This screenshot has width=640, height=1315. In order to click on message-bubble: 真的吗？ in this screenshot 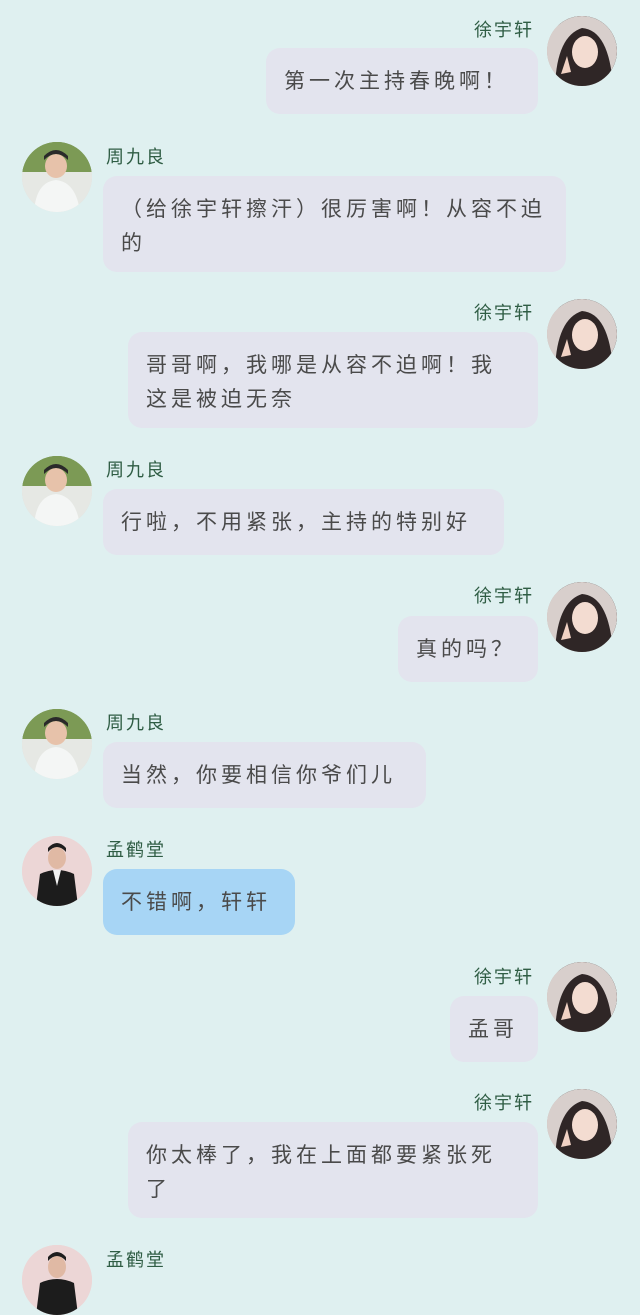, I will do `click(468, 649)`.